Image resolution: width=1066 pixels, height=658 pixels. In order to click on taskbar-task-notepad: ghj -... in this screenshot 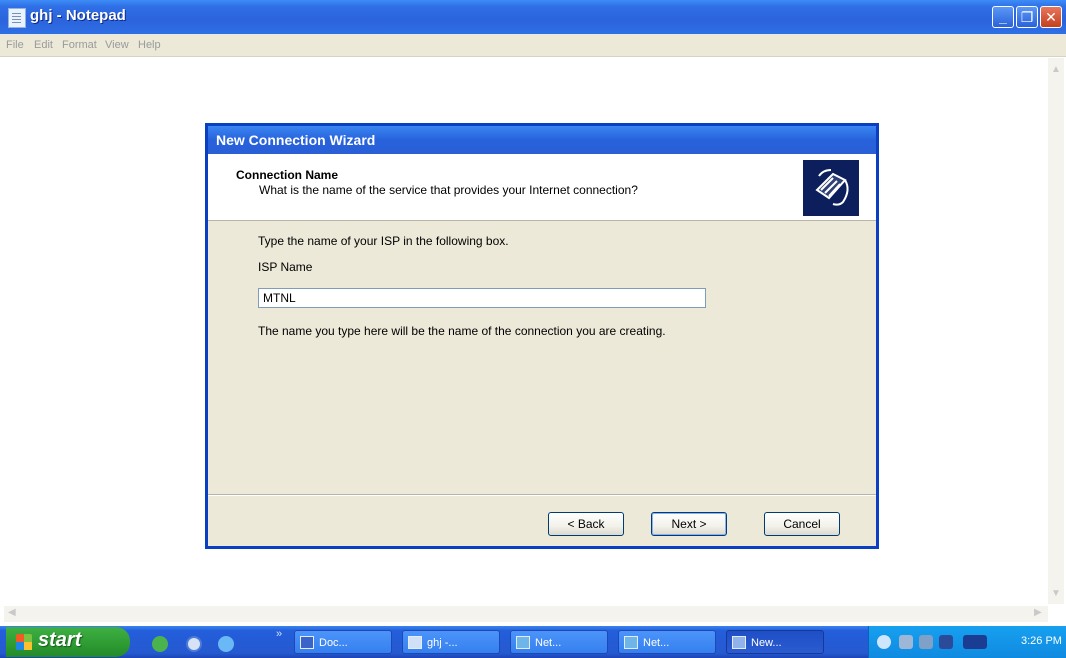, I will do `click(451, 642)`.